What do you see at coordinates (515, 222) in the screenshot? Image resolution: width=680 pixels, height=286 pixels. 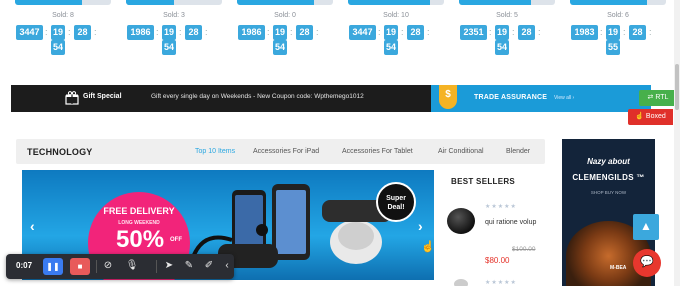 I see `product-name-link: qui ratione volup` at bounding box center [515, 222].